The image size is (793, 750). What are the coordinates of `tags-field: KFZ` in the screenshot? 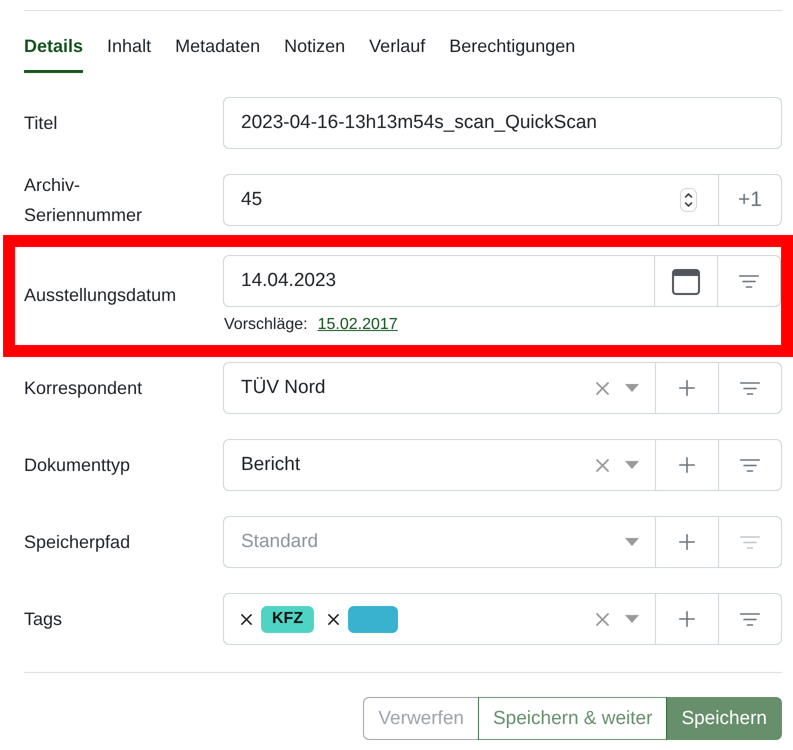 It's located at (439, 619).